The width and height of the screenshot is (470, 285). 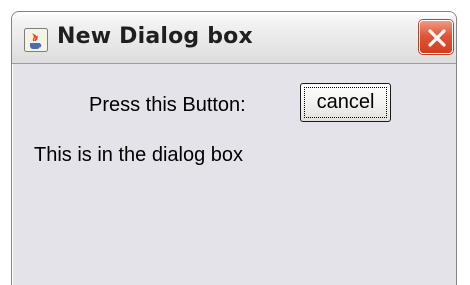 I want to click on close-button, so click(x=436, y=37).